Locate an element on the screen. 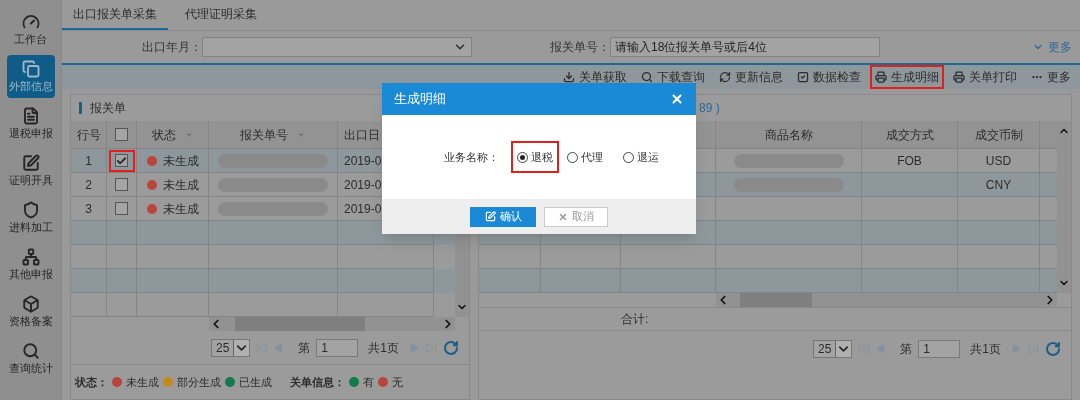 The width and height of the screenshot is (1080, 400). table-cell-text: USD is located at coordinates (998, 161).